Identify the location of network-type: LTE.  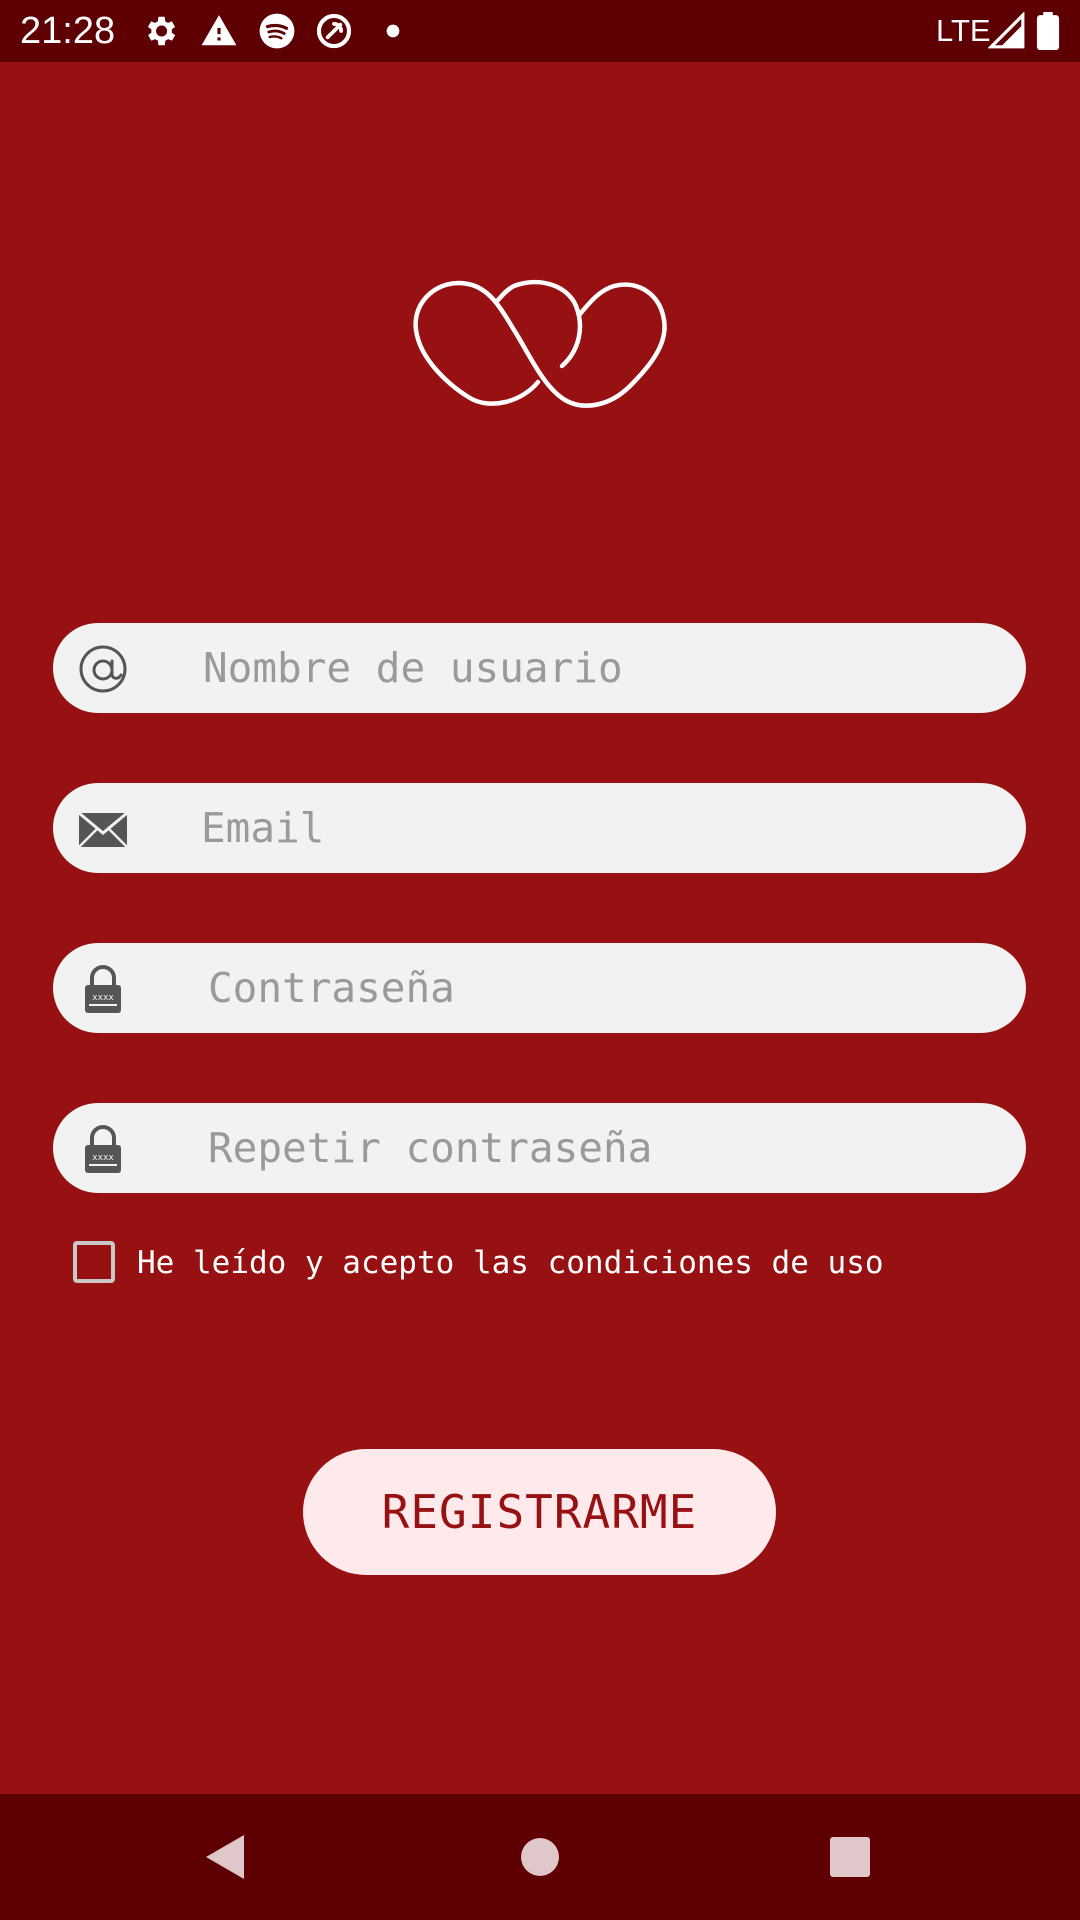
(963, 30).